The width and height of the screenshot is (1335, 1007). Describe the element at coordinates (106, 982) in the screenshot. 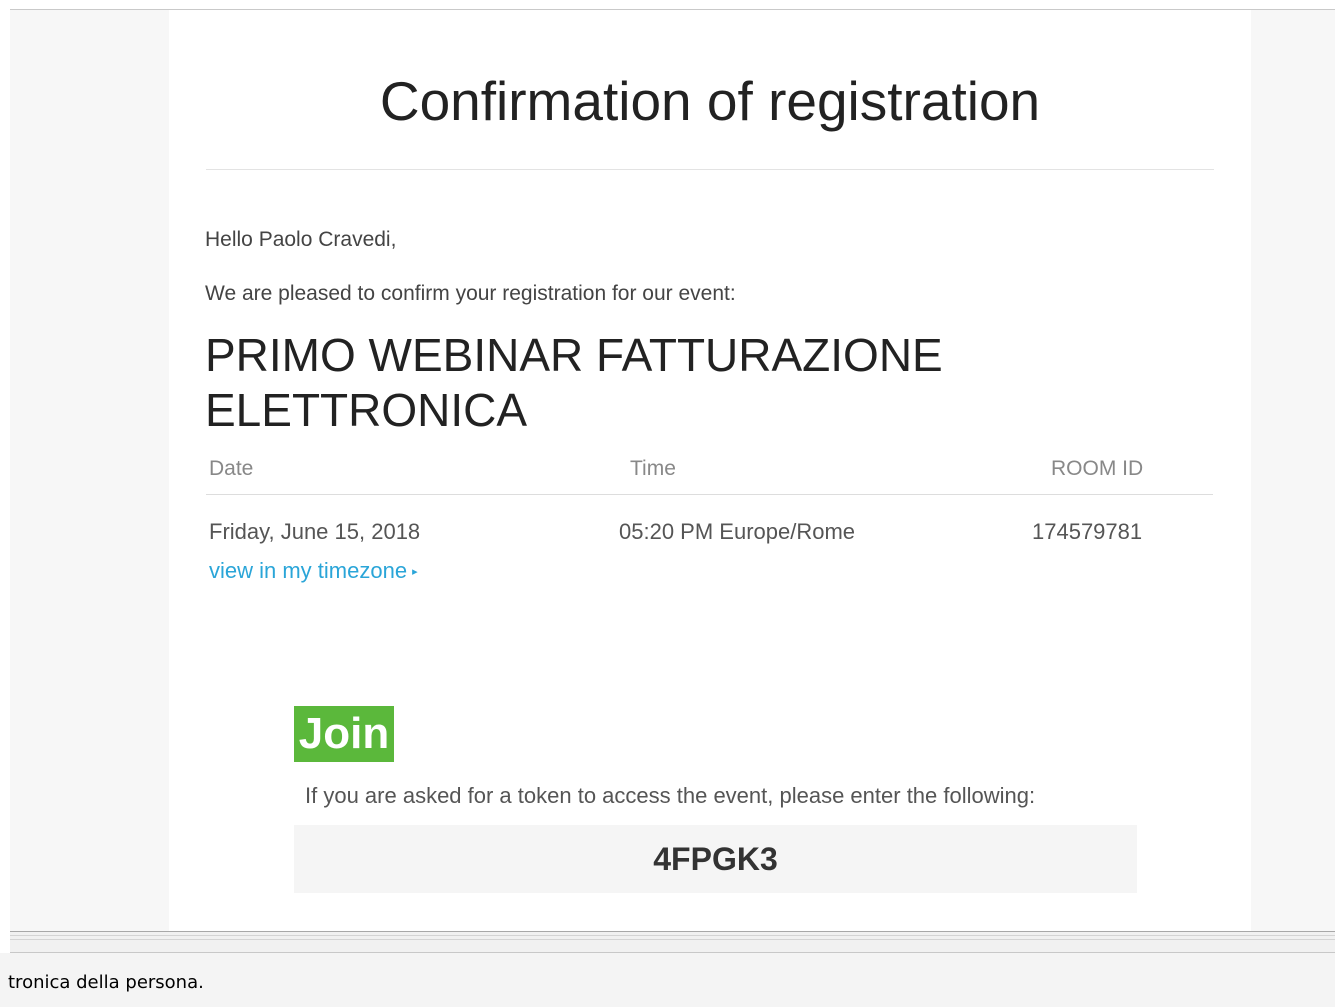

I see `bottom-pane-text: tronica della persona.` at that location.